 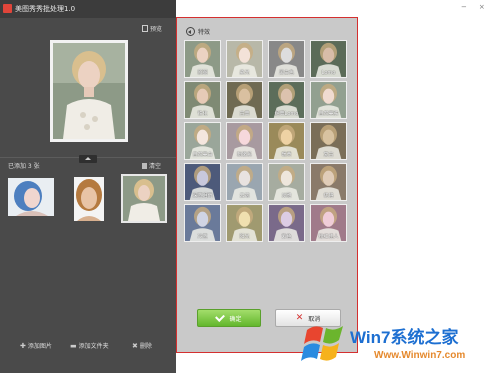 I want to click on title-bar: 美图秀秀批处理1.0, so click(x=88, y=9).